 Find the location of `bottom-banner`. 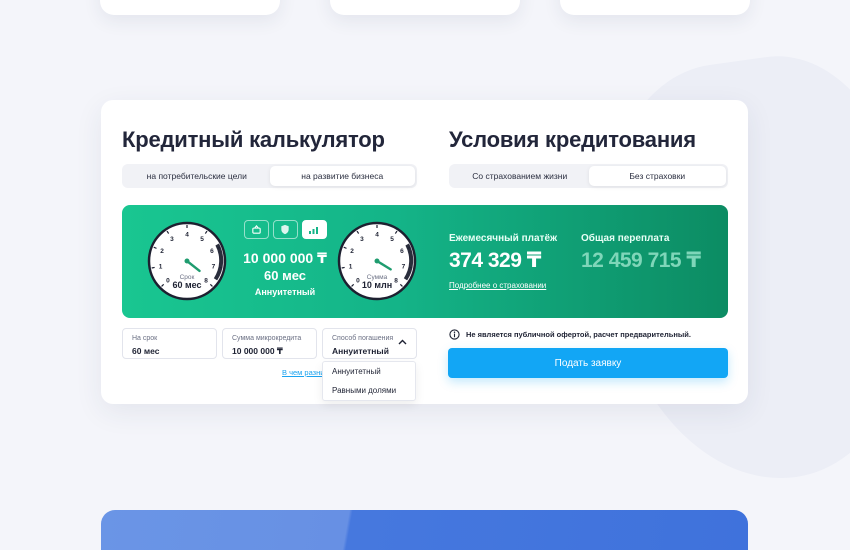

bottom-banner is located at coordinates (424, 530).